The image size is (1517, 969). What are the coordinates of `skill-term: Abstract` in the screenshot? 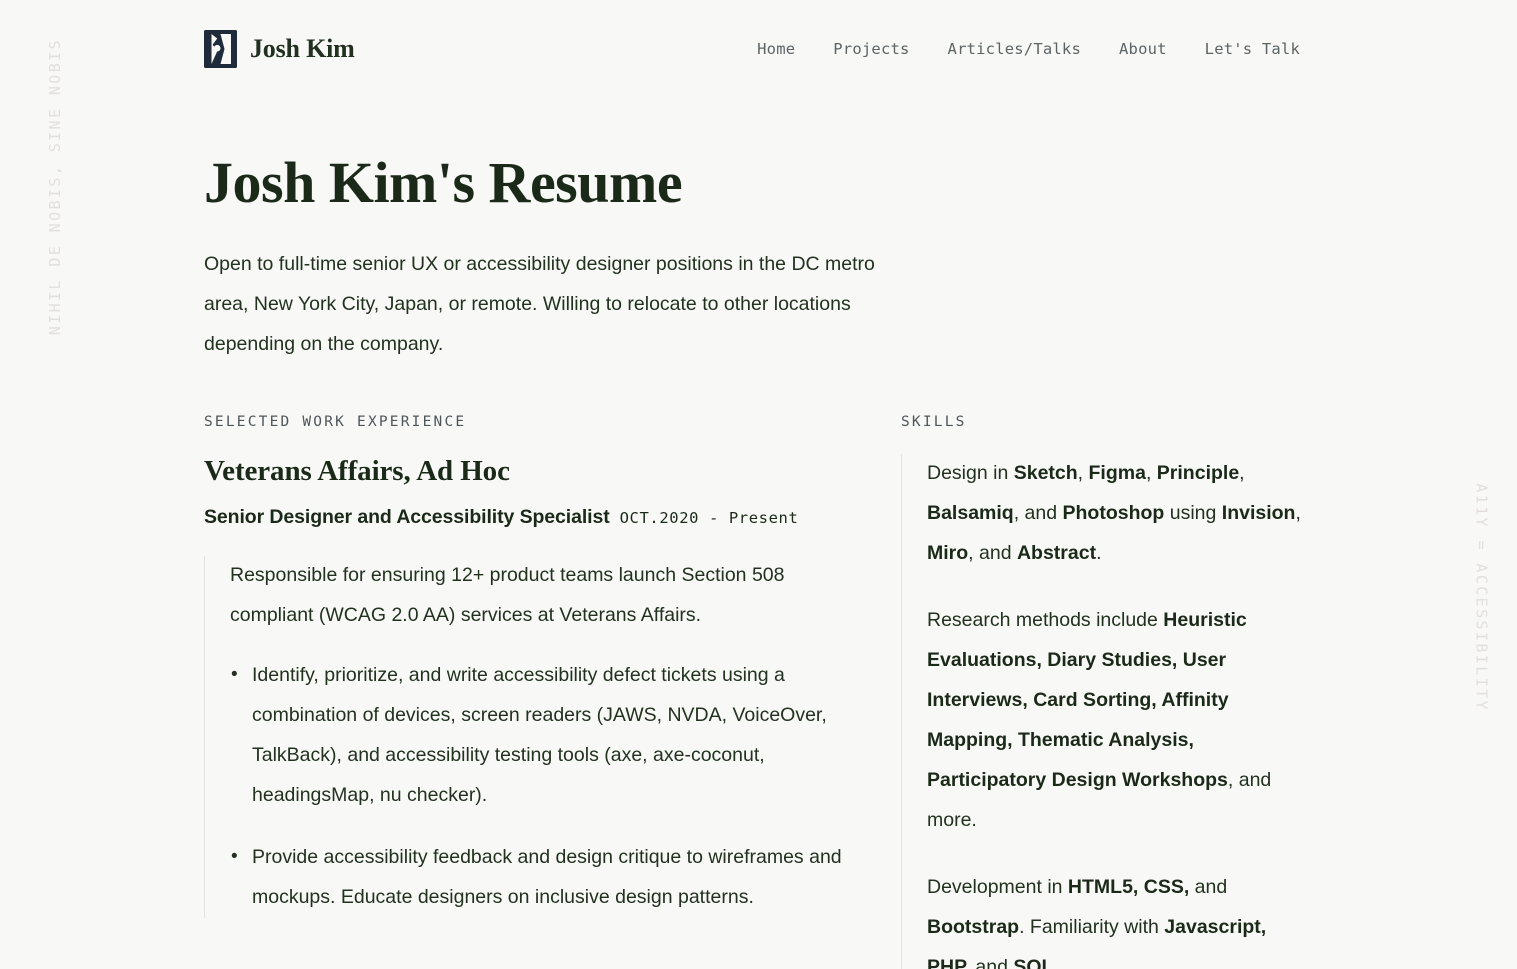 It's located at (1056, 552).